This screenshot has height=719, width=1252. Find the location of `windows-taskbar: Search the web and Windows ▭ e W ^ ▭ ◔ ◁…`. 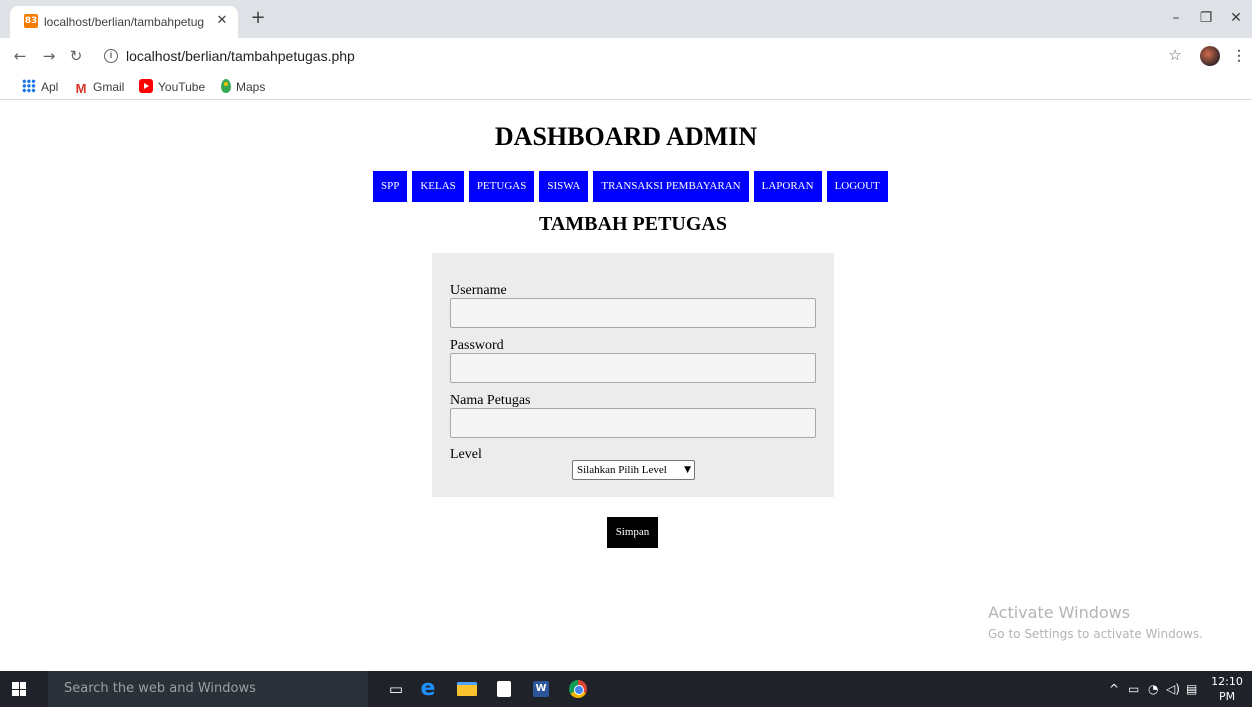

windows-taskbar: Search the web and Windows ▭ e W ^ ▭ ◔ ◁… is located at coordinates (626, 694).